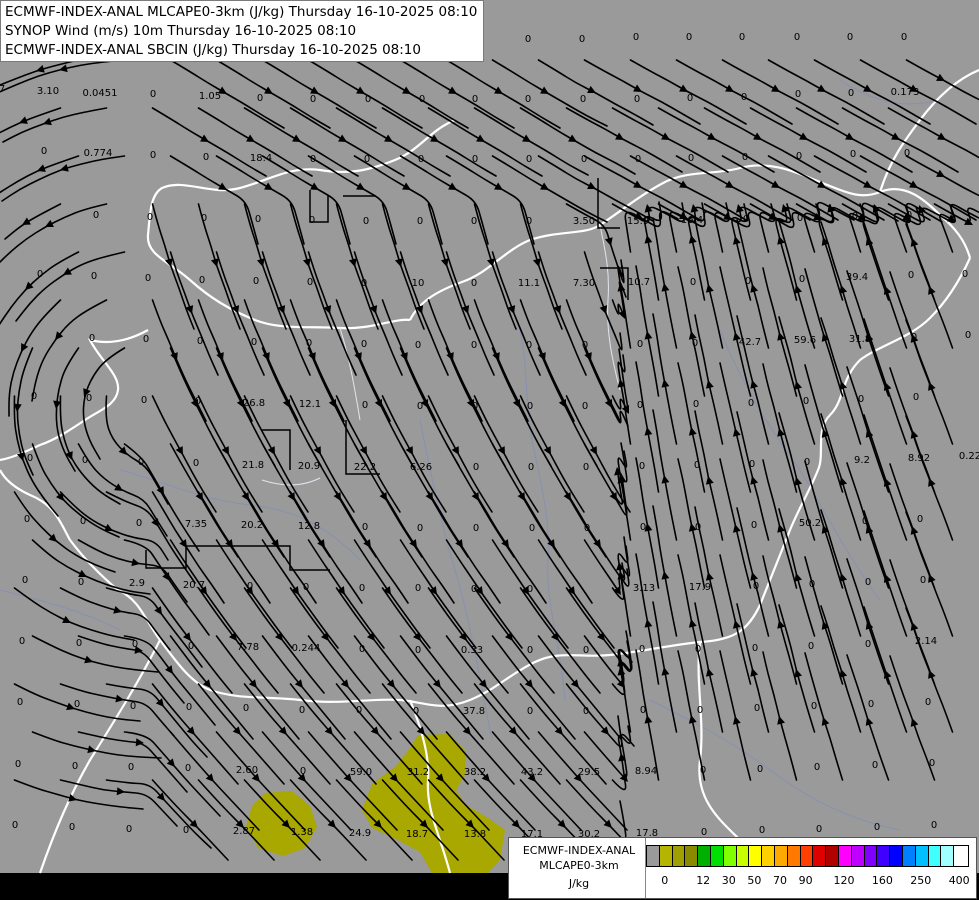 This screenshot has height=900, width=979. I want to click on value-label: 38.2, so click(475, 772).